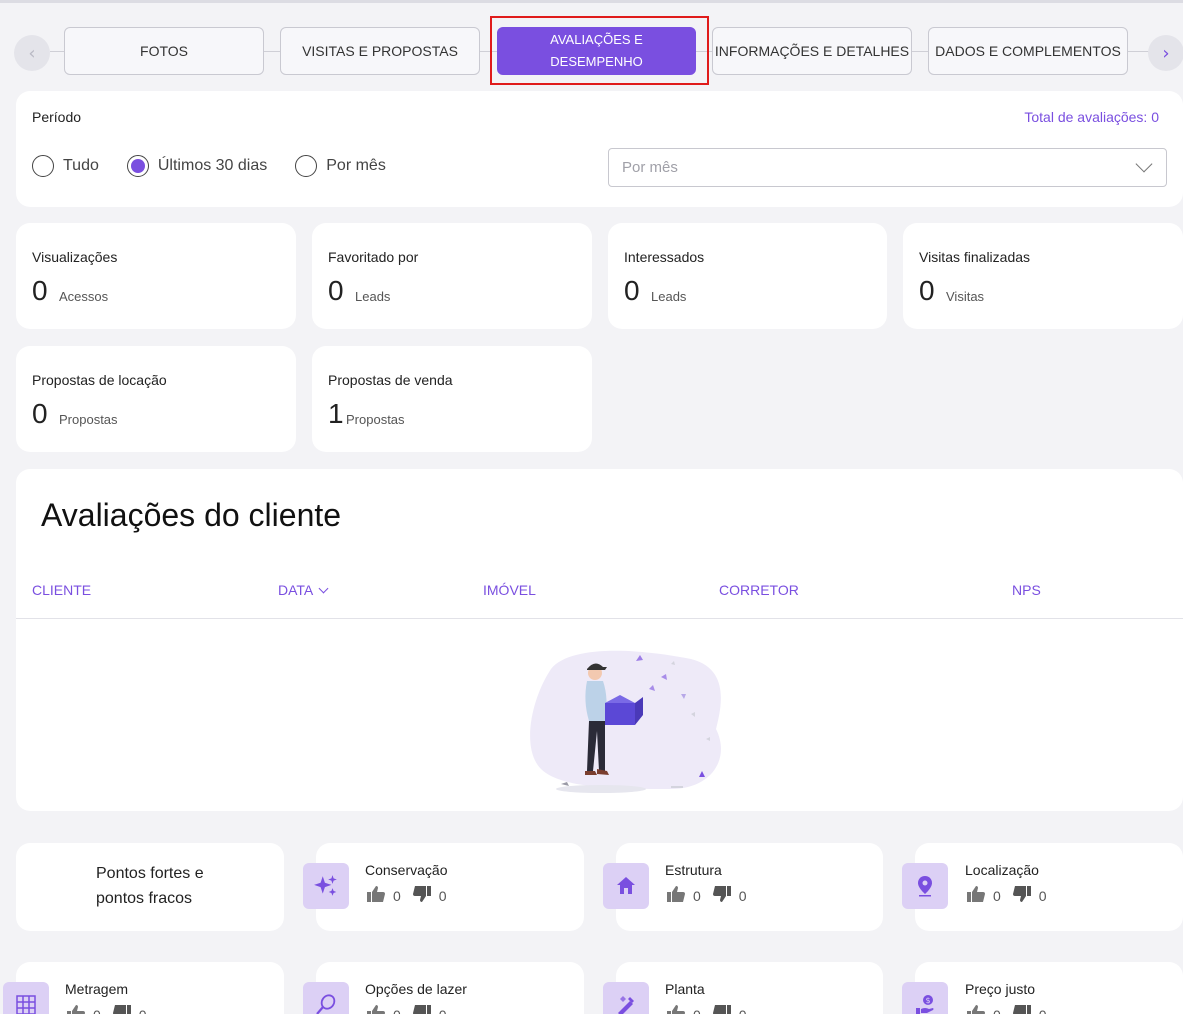  Describe the element at coordinates (375, 419) in the screenshot. I see `stat-unit: Propostas` at that location.